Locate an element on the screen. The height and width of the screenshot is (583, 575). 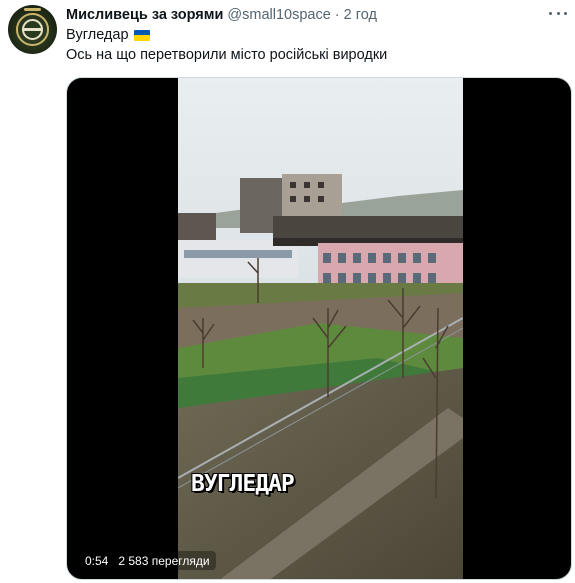
author-handle: @small10space is located at coordinates (278, 15).